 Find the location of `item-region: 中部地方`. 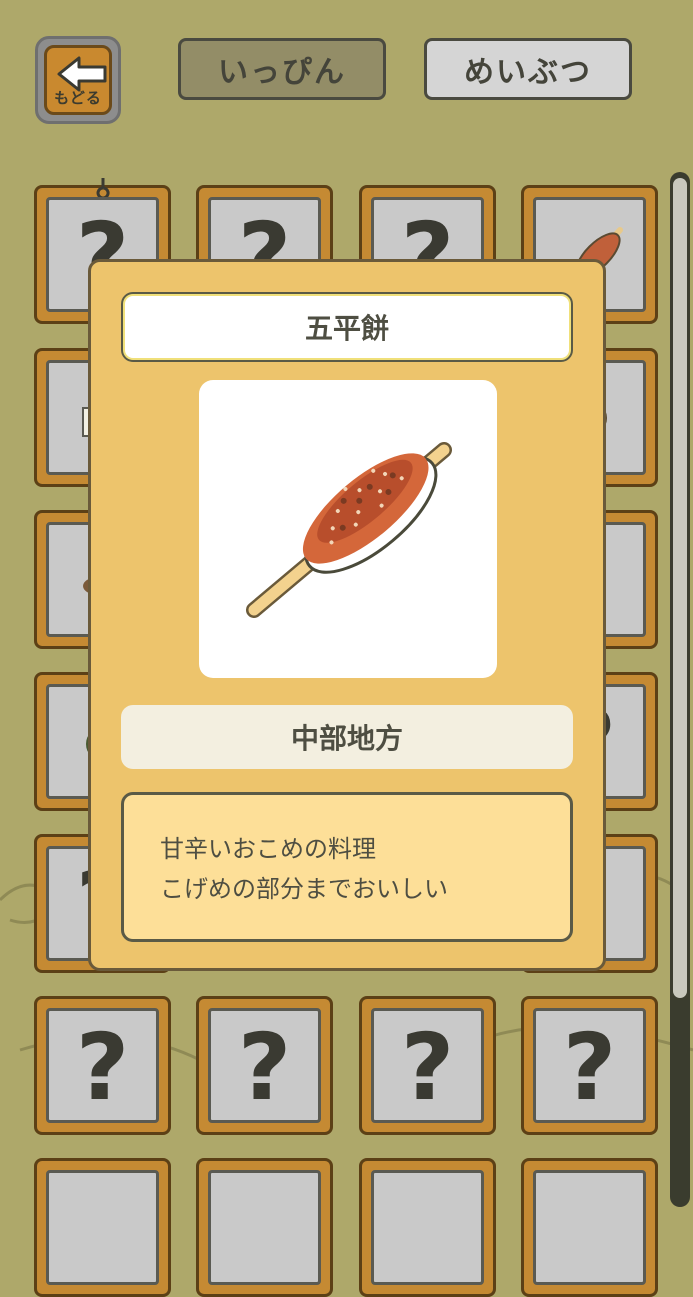

item-region: 中部地方 is located at coordinates (347, 737).